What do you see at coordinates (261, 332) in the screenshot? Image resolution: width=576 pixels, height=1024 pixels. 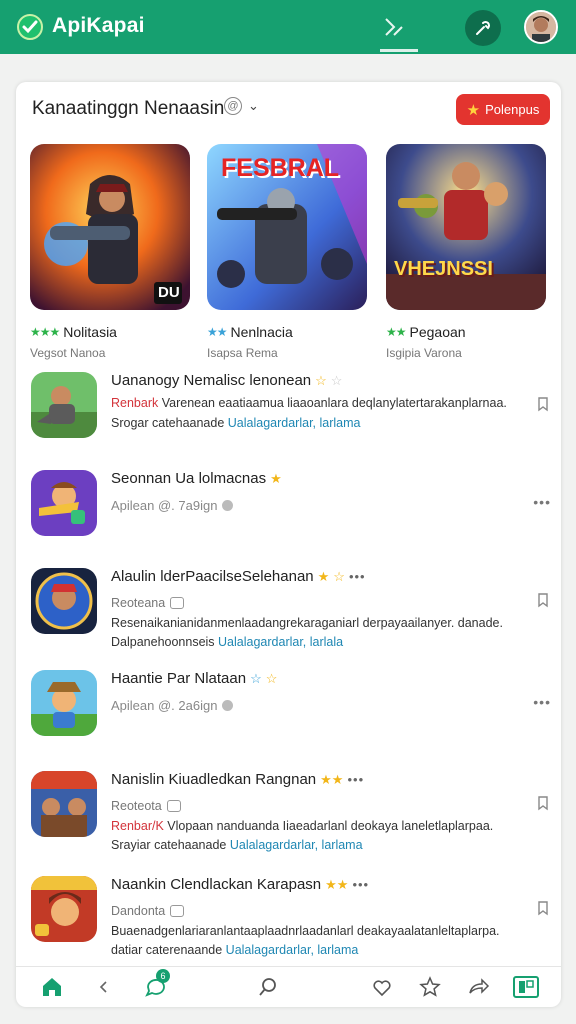 I see `featured-name: Nenlnacia` at bounding box center [261, 332].